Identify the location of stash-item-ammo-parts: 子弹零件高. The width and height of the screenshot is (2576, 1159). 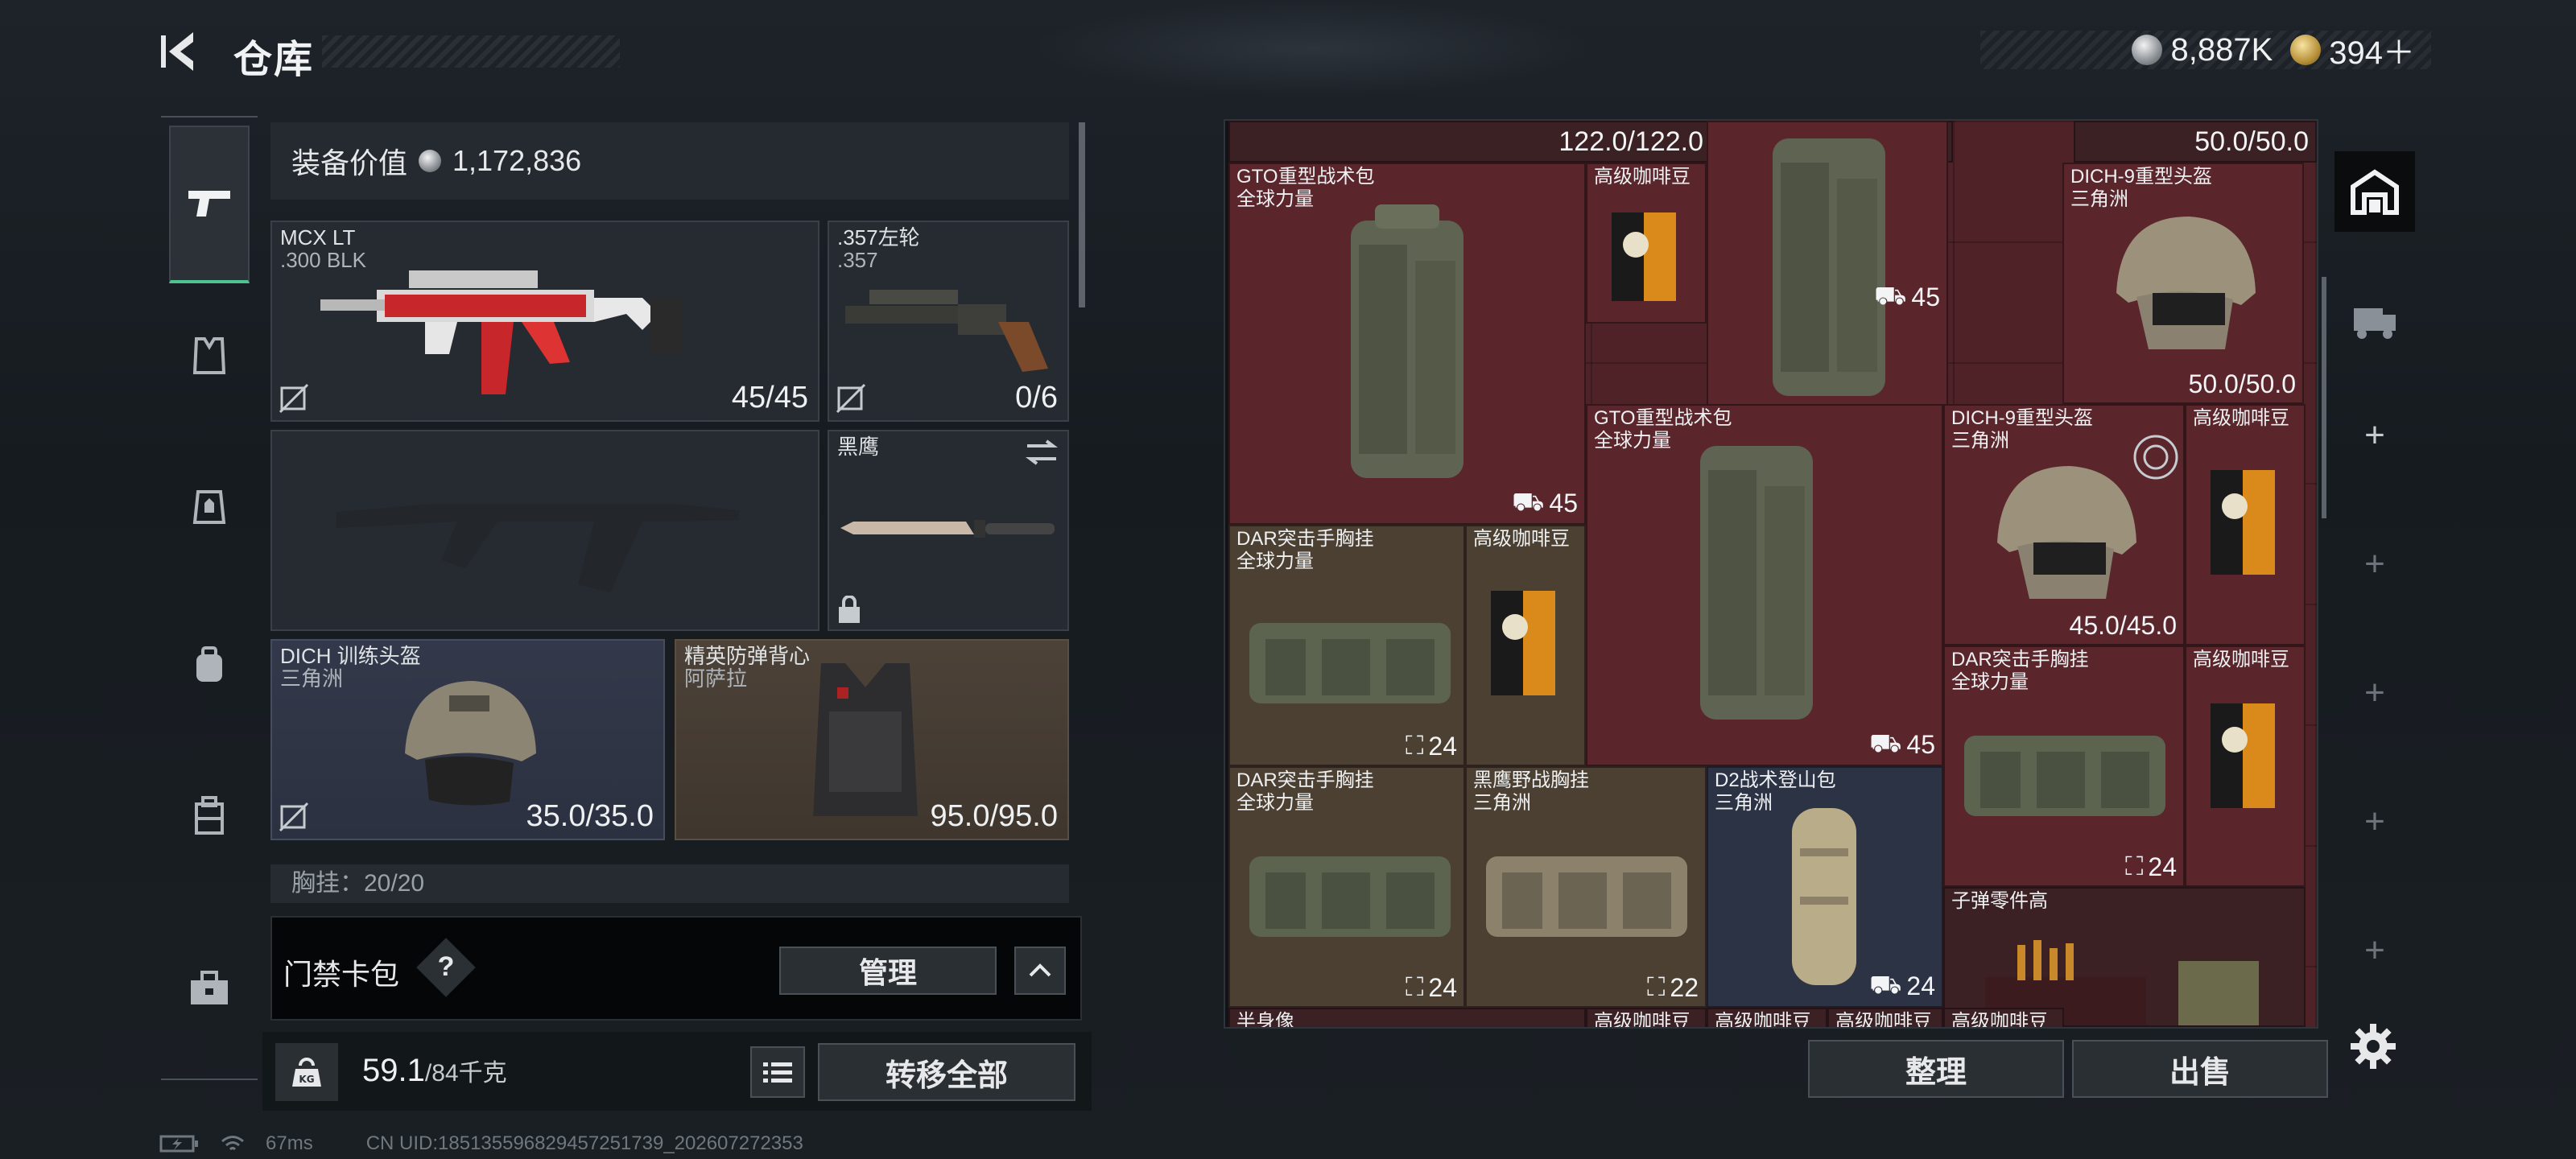
(2124, 957).